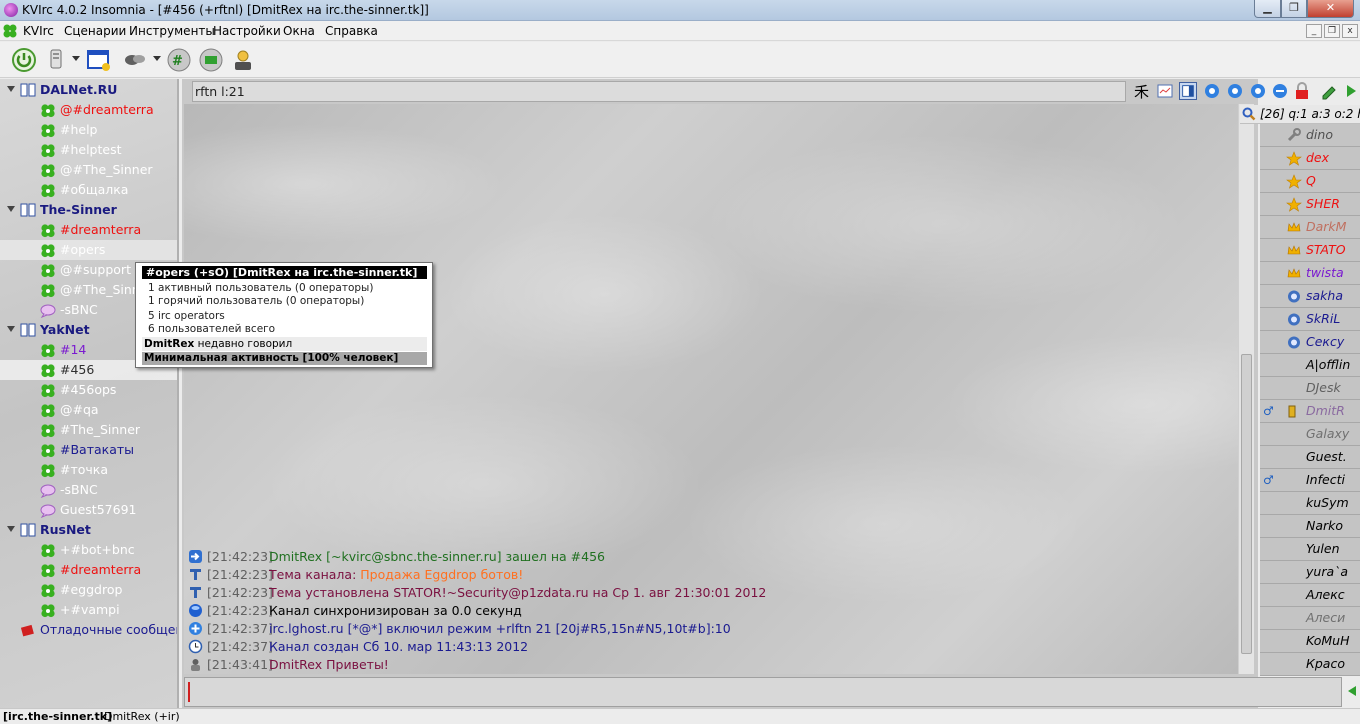  What do you see at coordinates (1310, 572) in the screenshot?
I see `userlist-item: yura`a` at bounding box center [1310, 572].